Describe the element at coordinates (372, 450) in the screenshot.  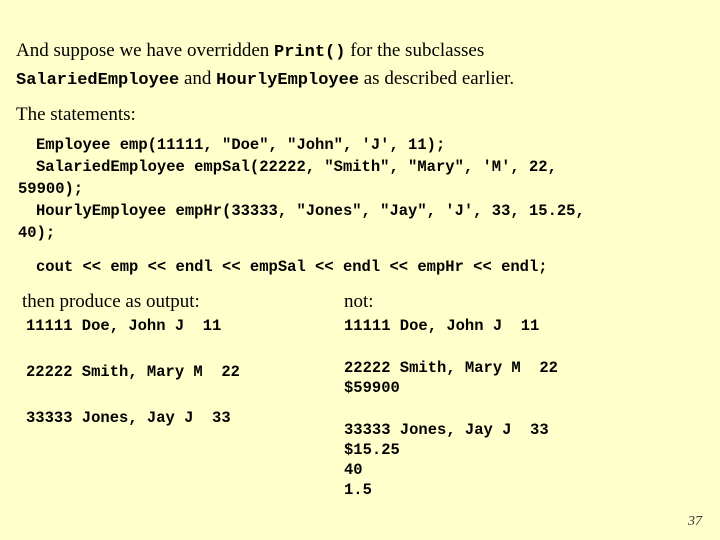
I see `output-line: $15.25` at that location.